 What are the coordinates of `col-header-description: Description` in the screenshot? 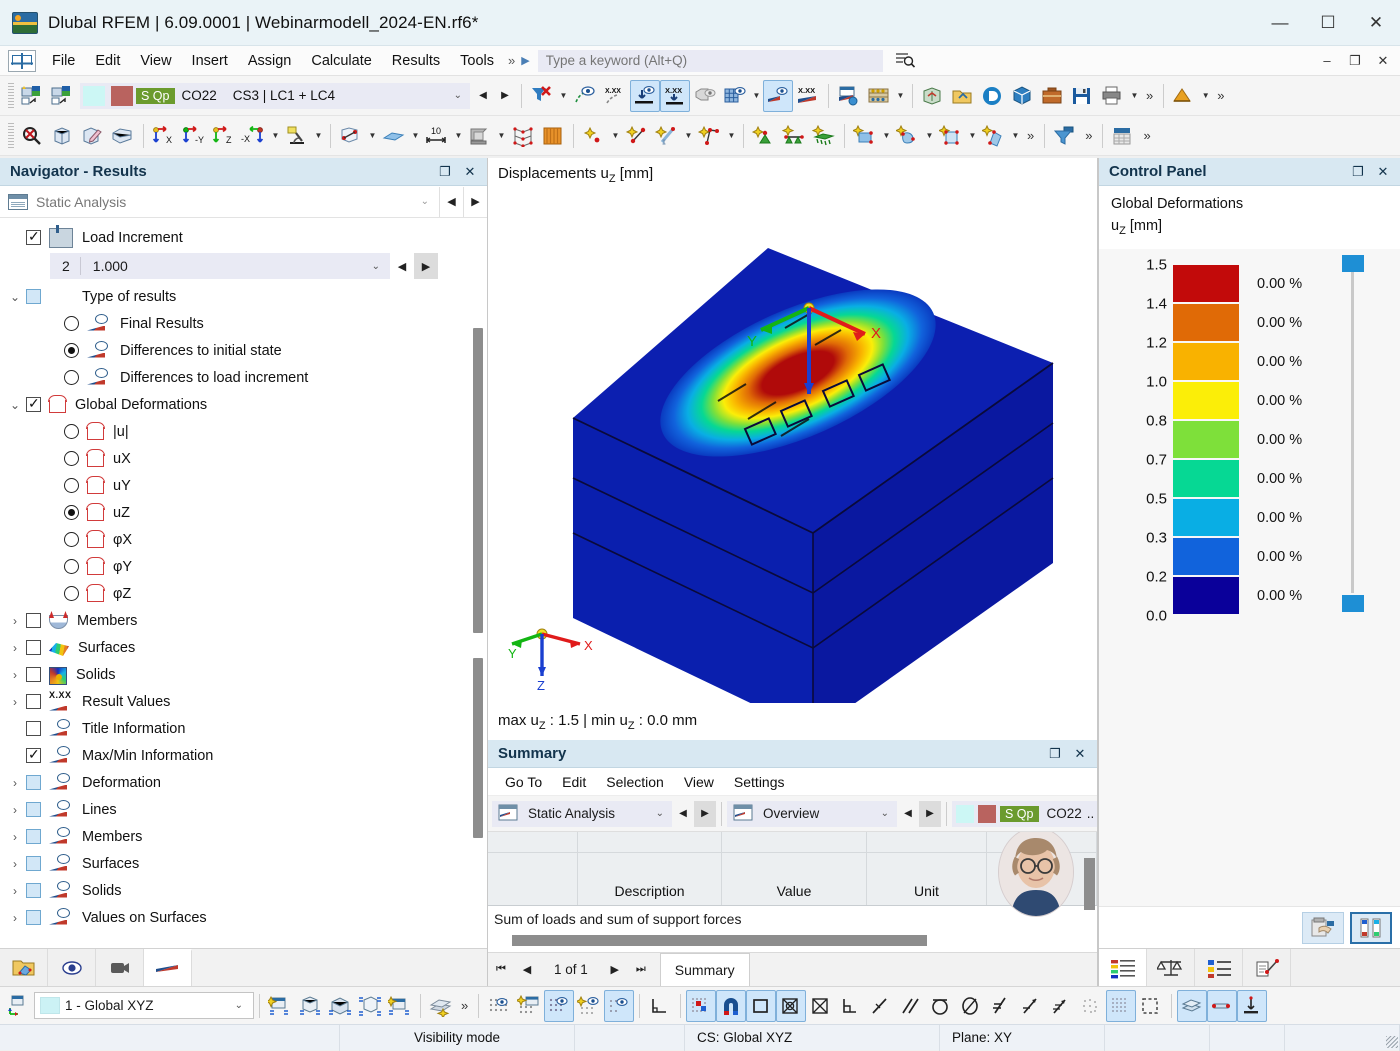 It's located at (650, 879).